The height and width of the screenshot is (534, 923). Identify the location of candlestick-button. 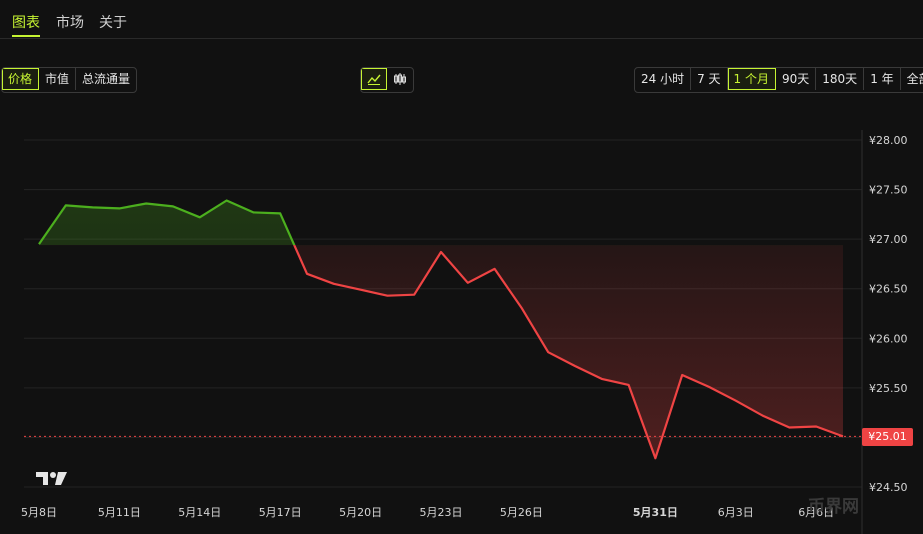
(400, 79).